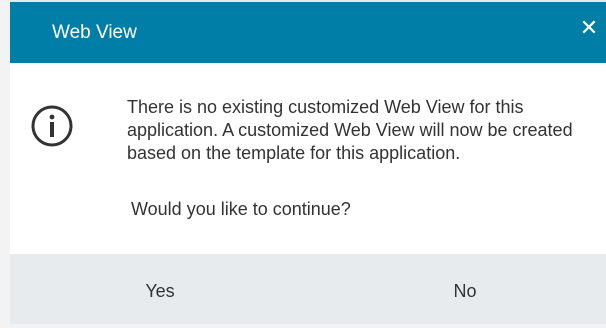  Describe the element at coordinates (241, 209) in the screenshot. I see `dialog-question: Would you like to continue?` at that location.